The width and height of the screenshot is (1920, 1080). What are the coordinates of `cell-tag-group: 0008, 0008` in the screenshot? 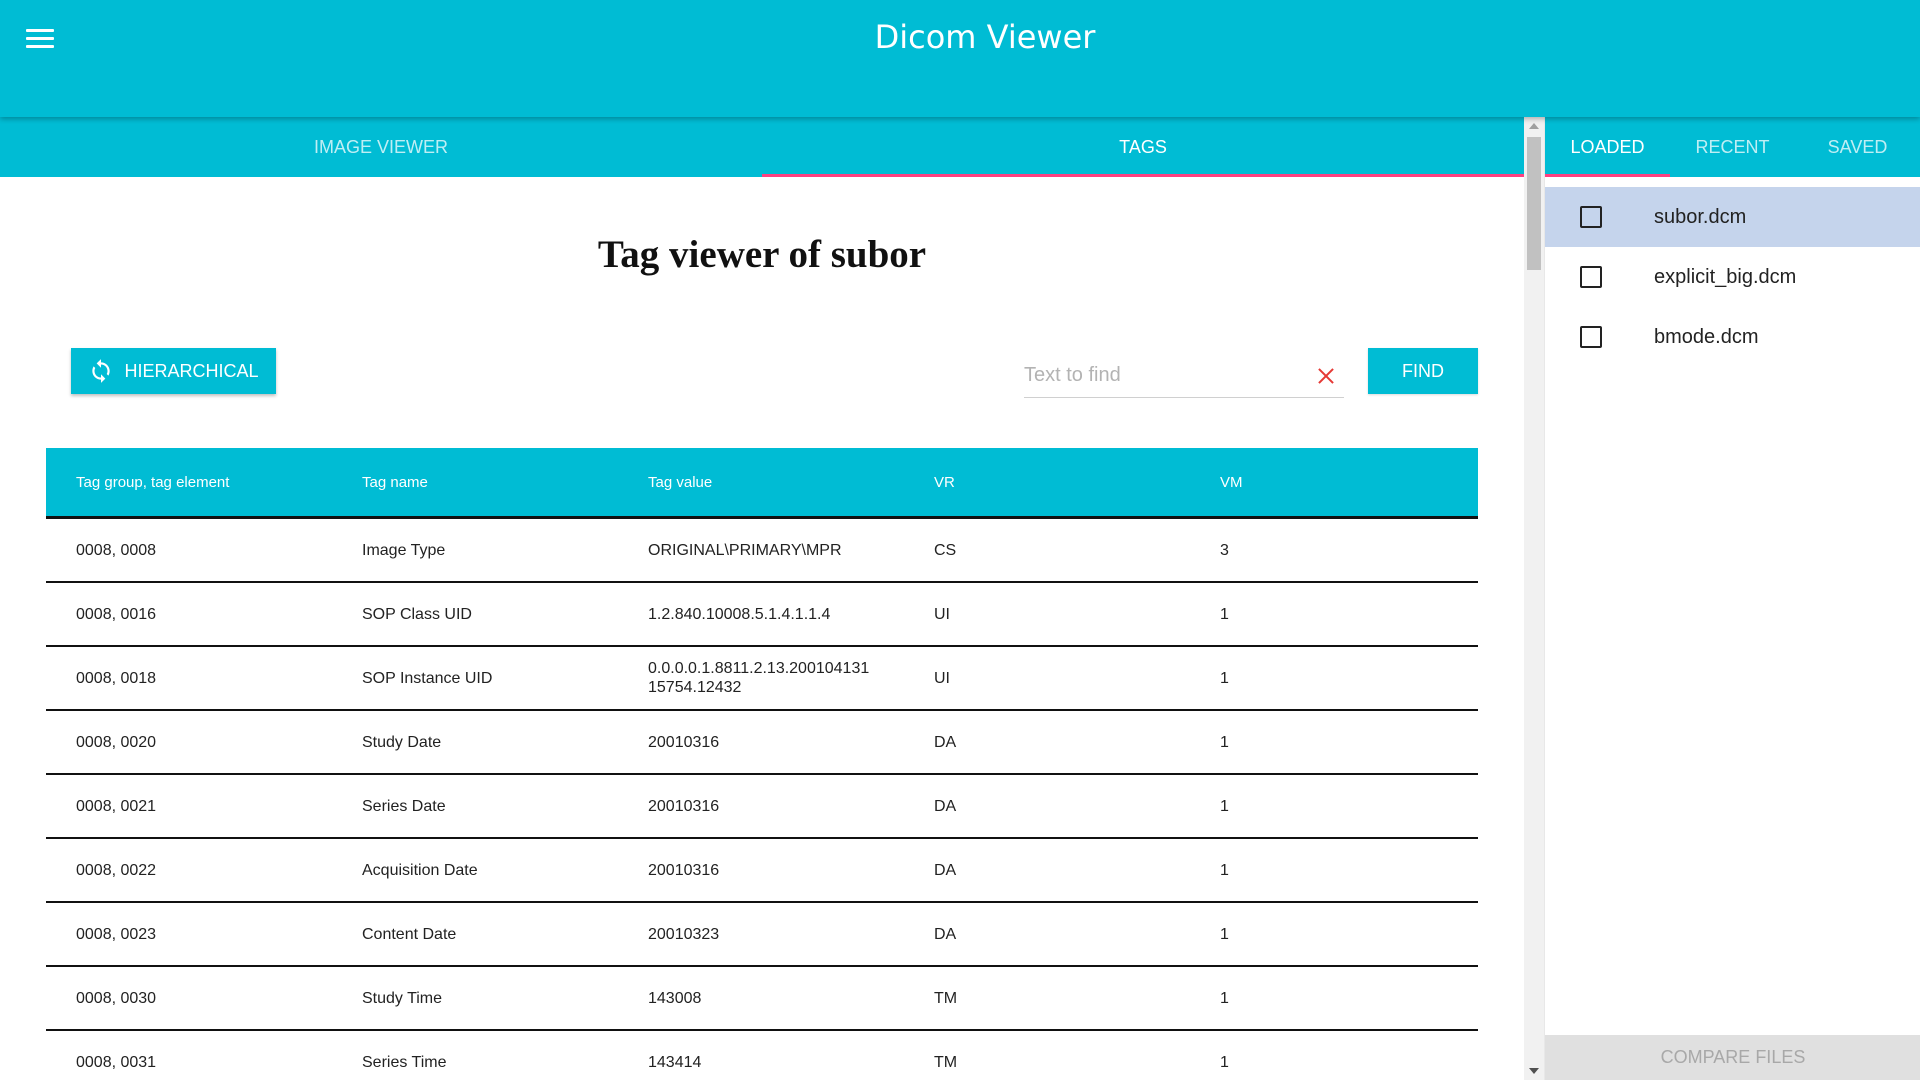 It's located at (116, 550).